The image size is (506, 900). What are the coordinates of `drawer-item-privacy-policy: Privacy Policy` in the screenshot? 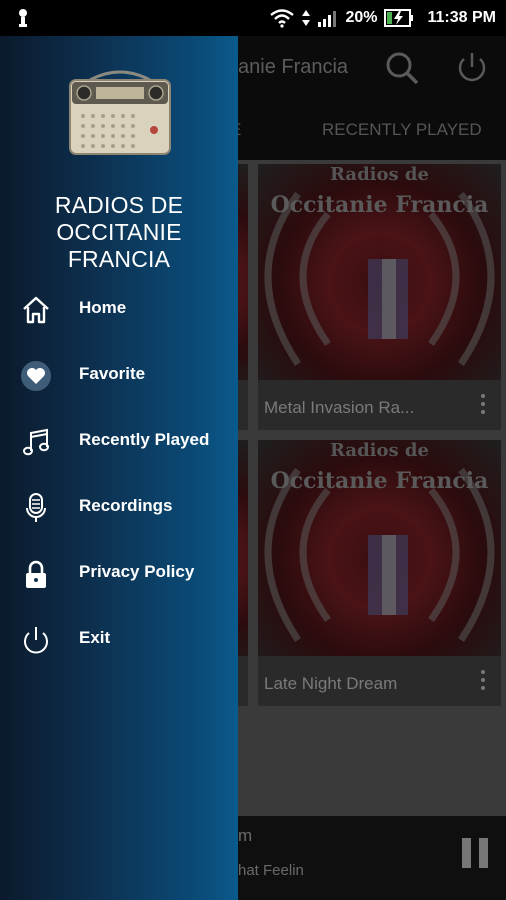 It's located at (119, 574).